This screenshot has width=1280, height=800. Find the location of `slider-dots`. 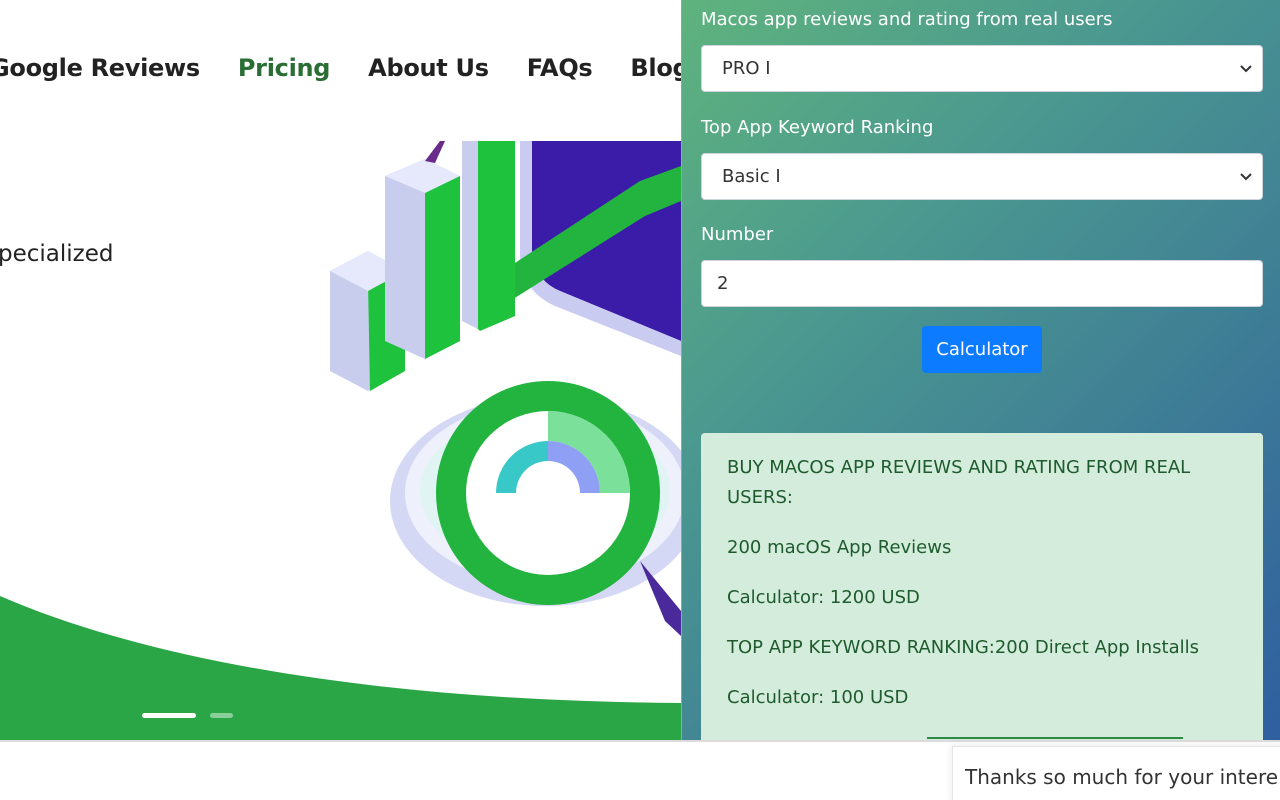

slider-dots is located at coordinates (187, 715).